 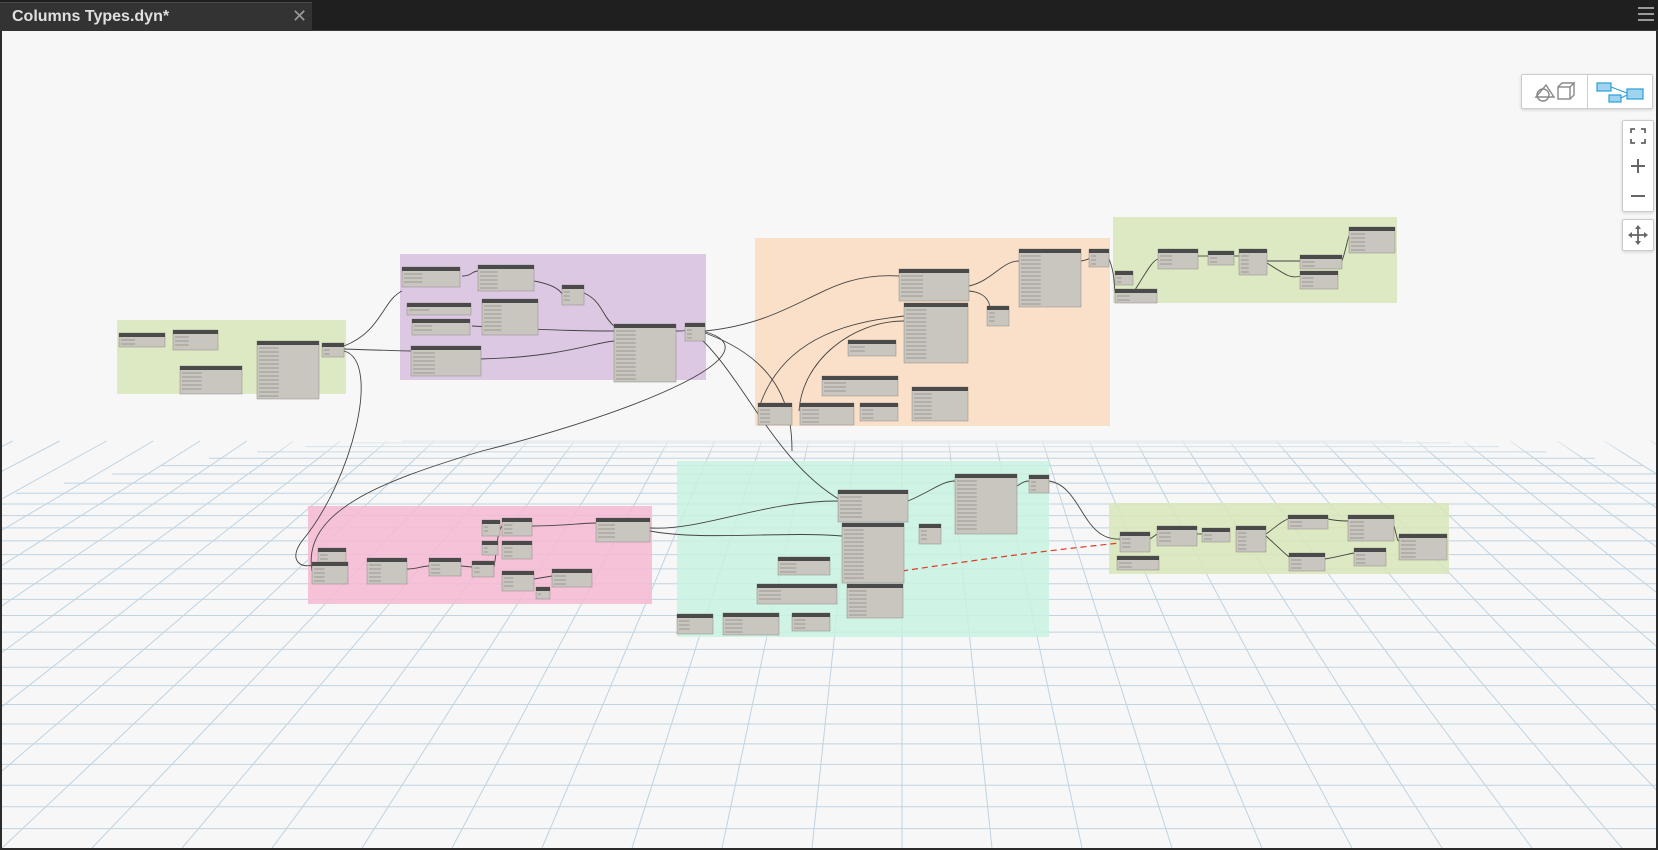 I want to click on pan-control, so click(x=1638, y=235).